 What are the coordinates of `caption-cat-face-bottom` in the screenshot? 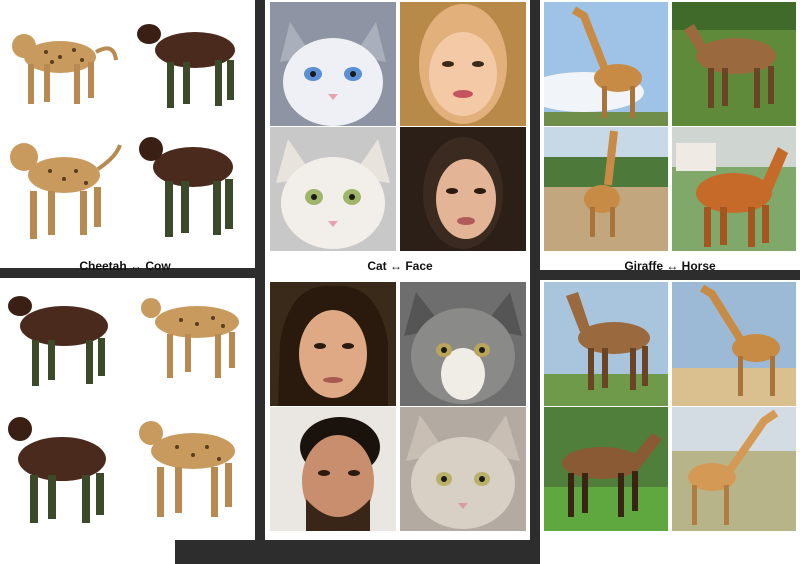 It's located at (400, 546).